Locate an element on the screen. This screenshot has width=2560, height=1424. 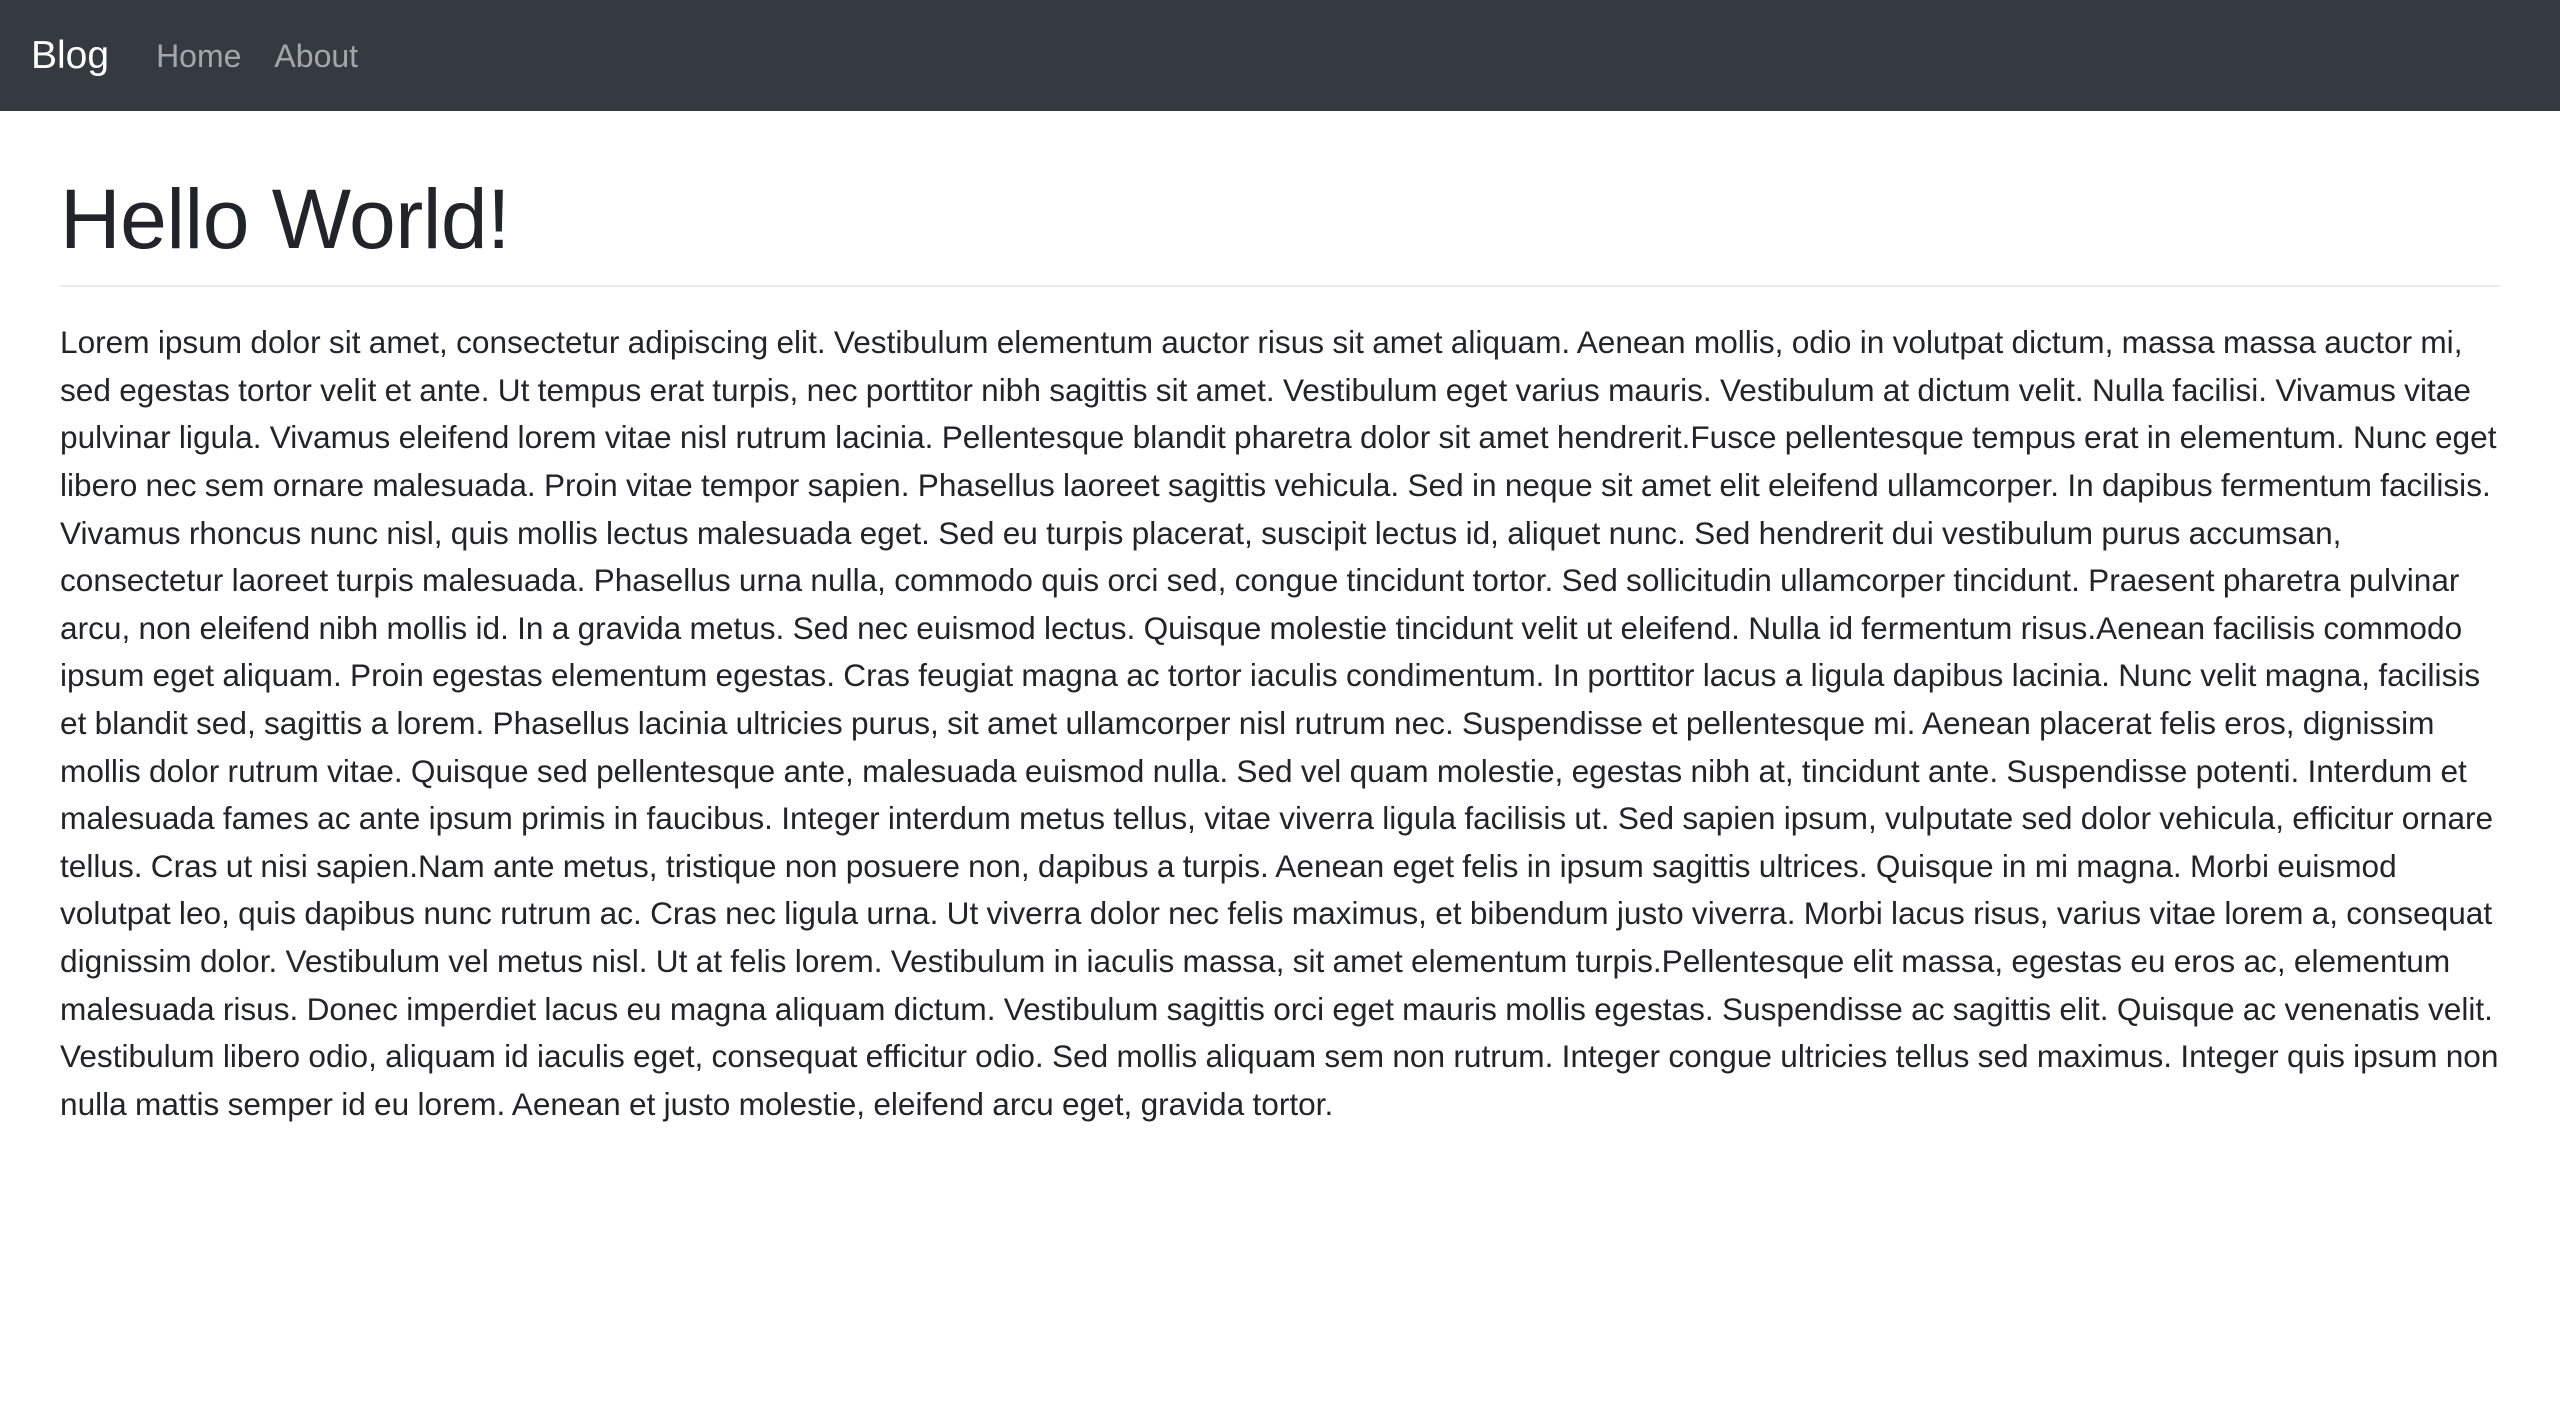
navbar: Blog Home About is located at coordinates (1280, 55).